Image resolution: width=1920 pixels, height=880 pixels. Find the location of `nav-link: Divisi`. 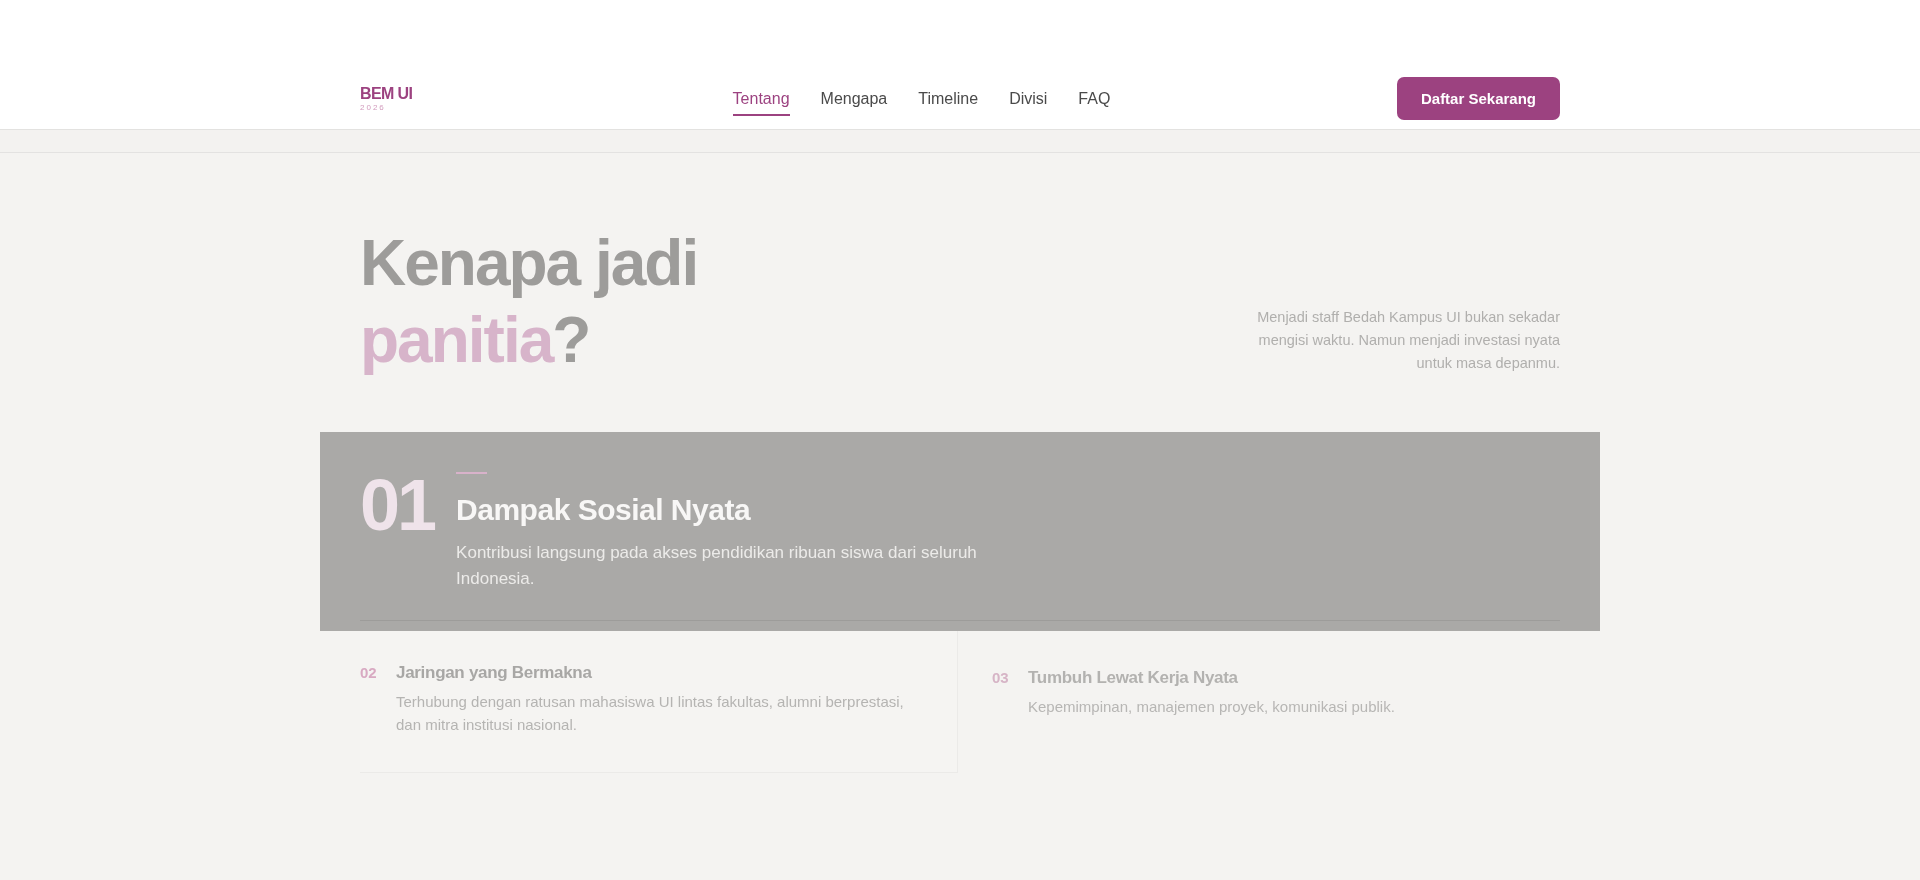

nav-link: Divisi is located at coordinates (1028, 98).